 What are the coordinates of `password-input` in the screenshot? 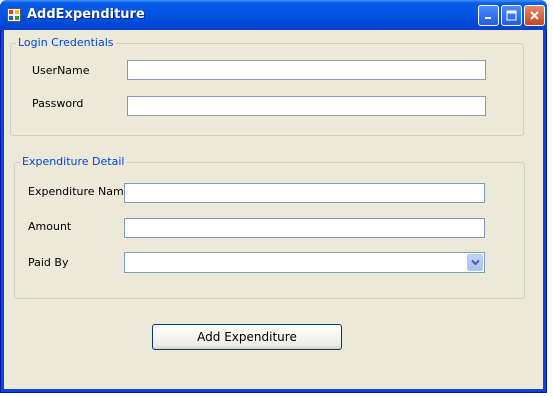 It's located at (306, 106).